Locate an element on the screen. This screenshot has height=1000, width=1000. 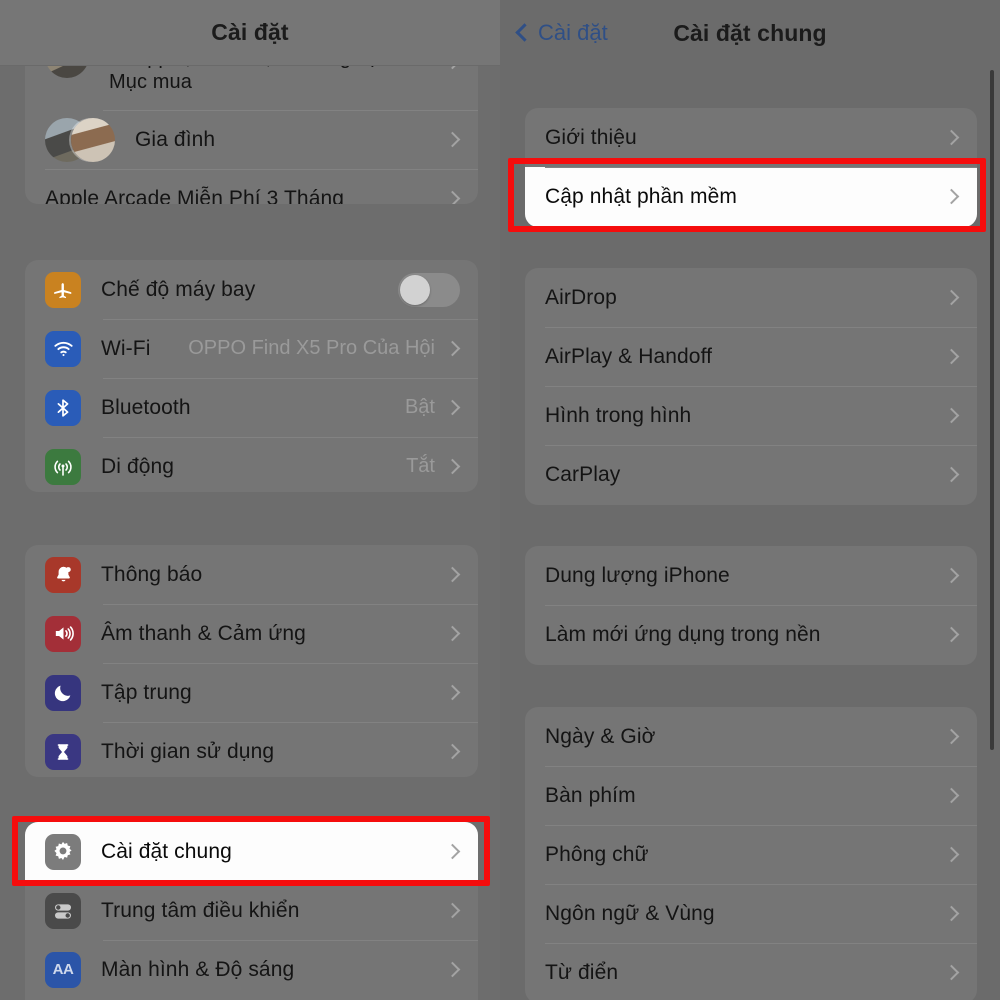
row-label: Tập trung is located at coordinates (146, 692).